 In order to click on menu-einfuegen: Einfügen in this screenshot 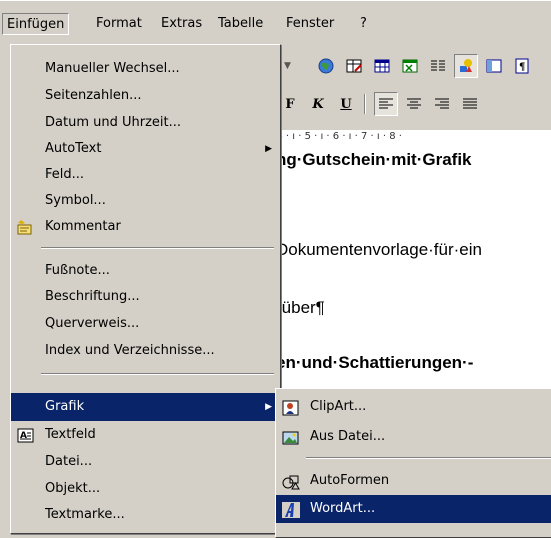, I will do `click(36, 24)`.